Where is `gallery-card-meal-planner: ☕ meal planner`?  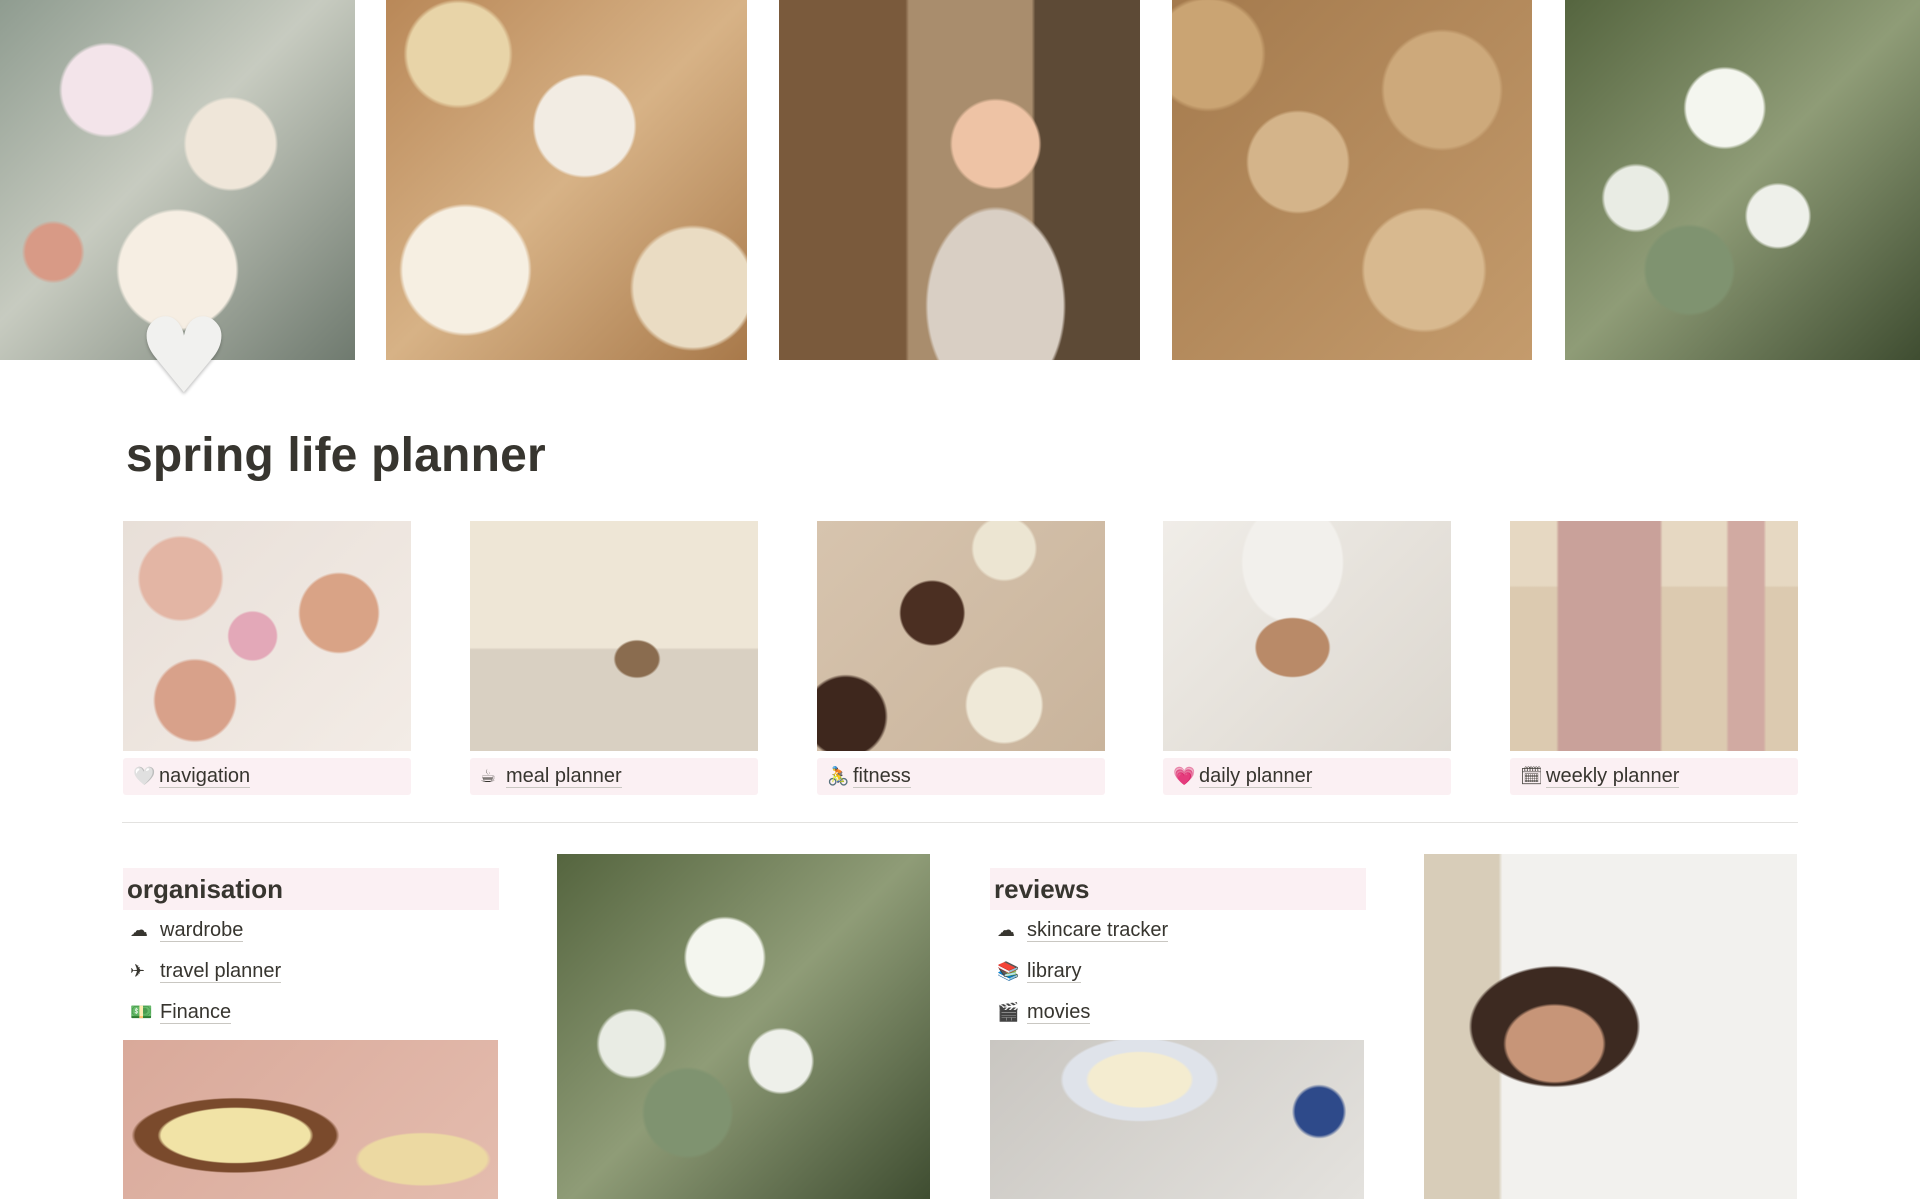 gallery-card-meal-planner: ☕ meal planner is located at coordinates (614, 658).